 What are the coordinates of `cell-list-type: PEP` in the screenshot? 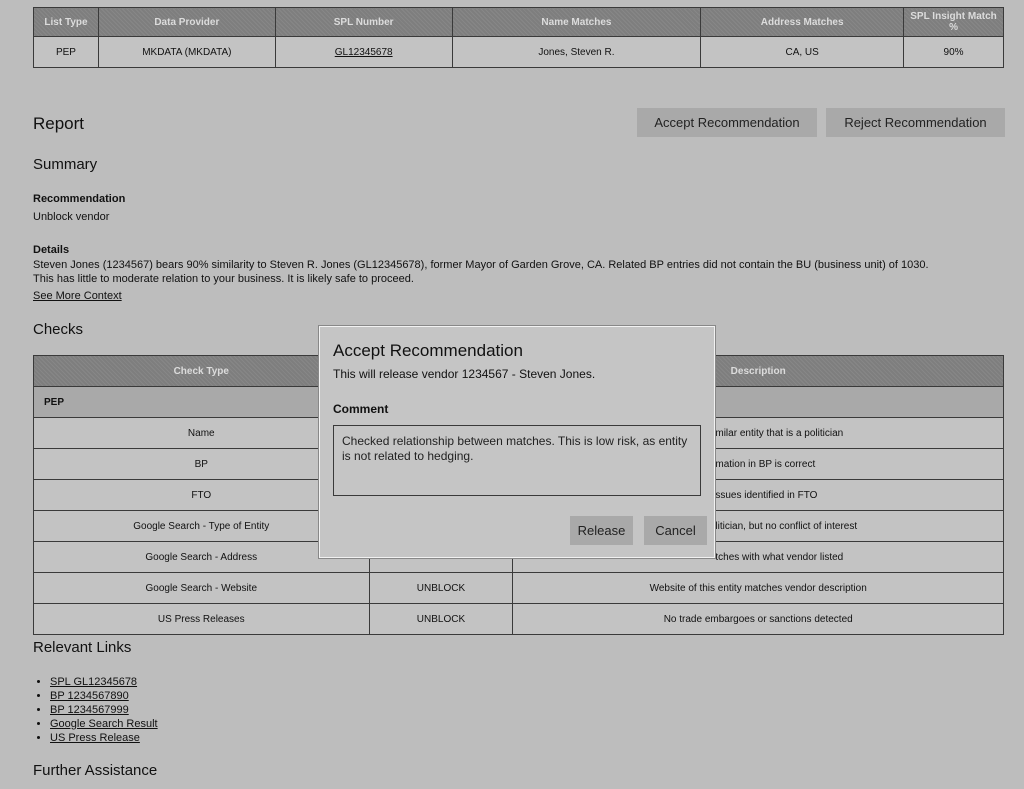 It's located at (66, 52).